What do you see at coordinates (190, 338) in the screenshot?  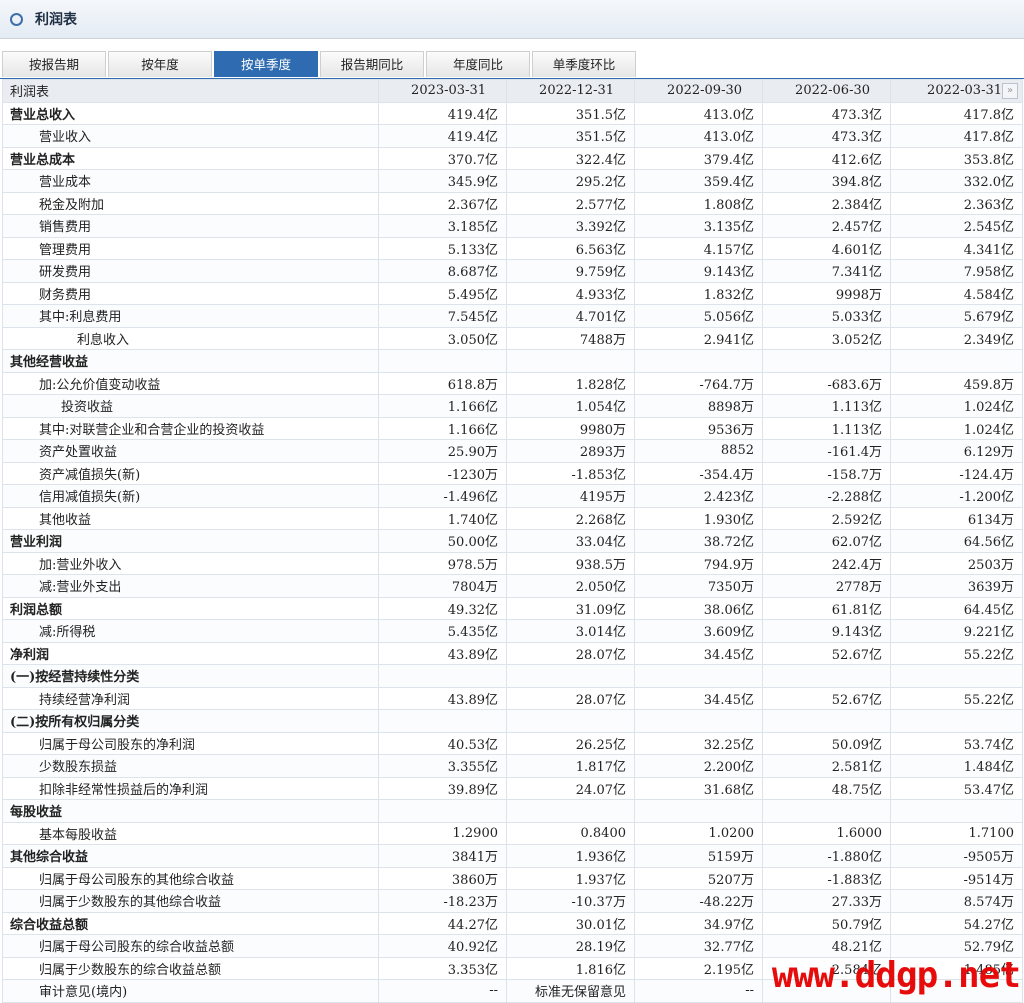 I see `row-label: 利息收入` at bounding box center [190, 338].